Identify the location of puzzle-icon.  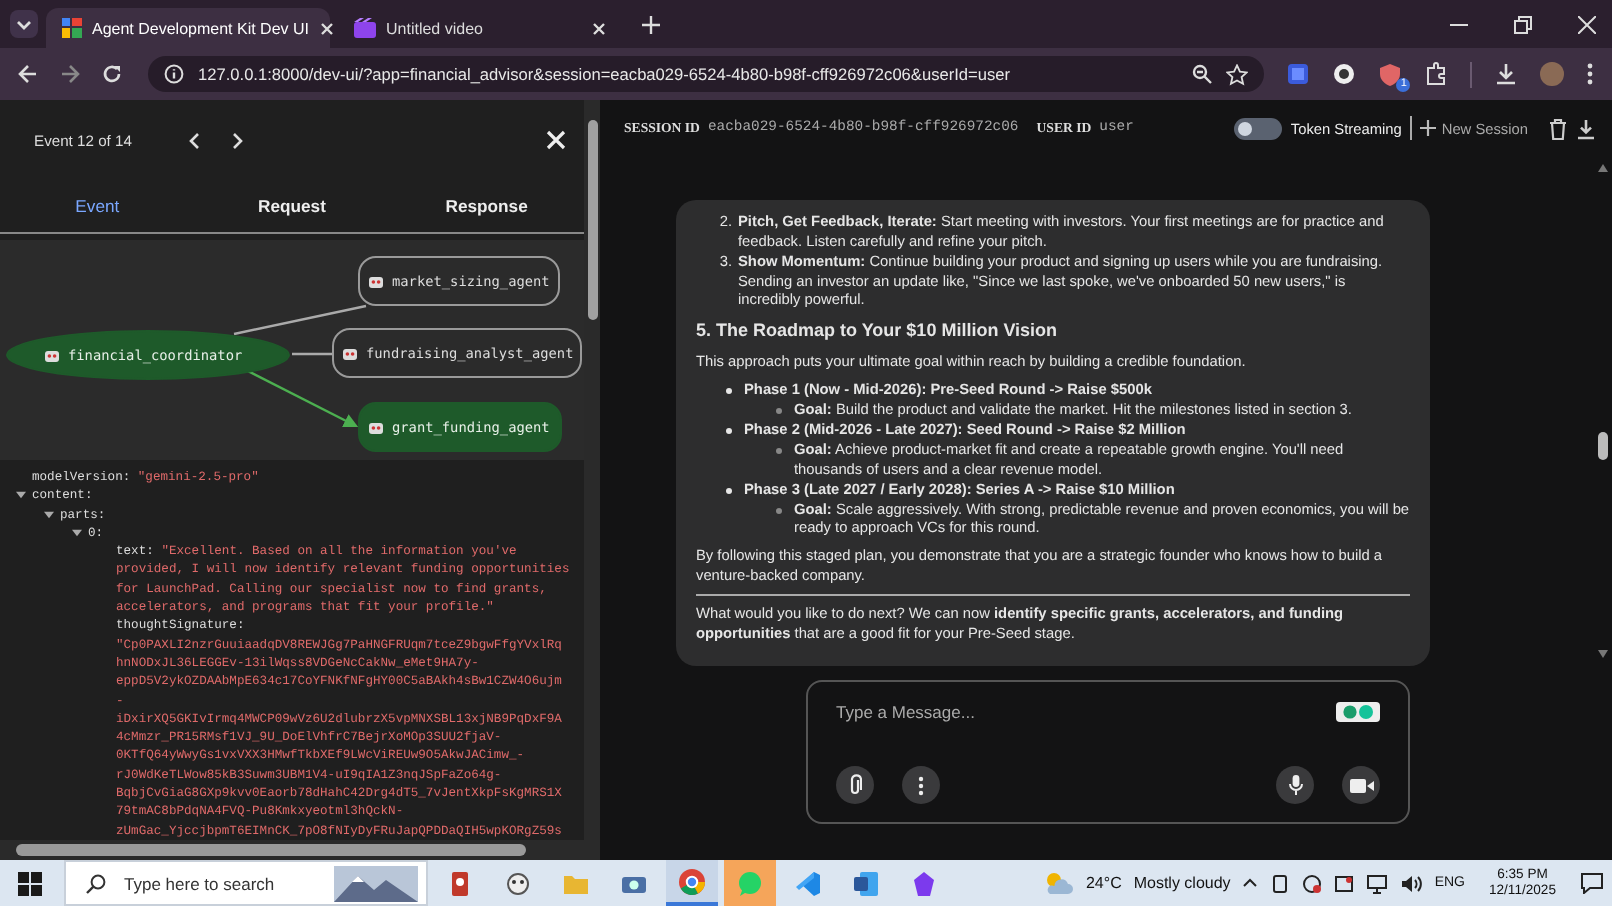
(1436, 74).